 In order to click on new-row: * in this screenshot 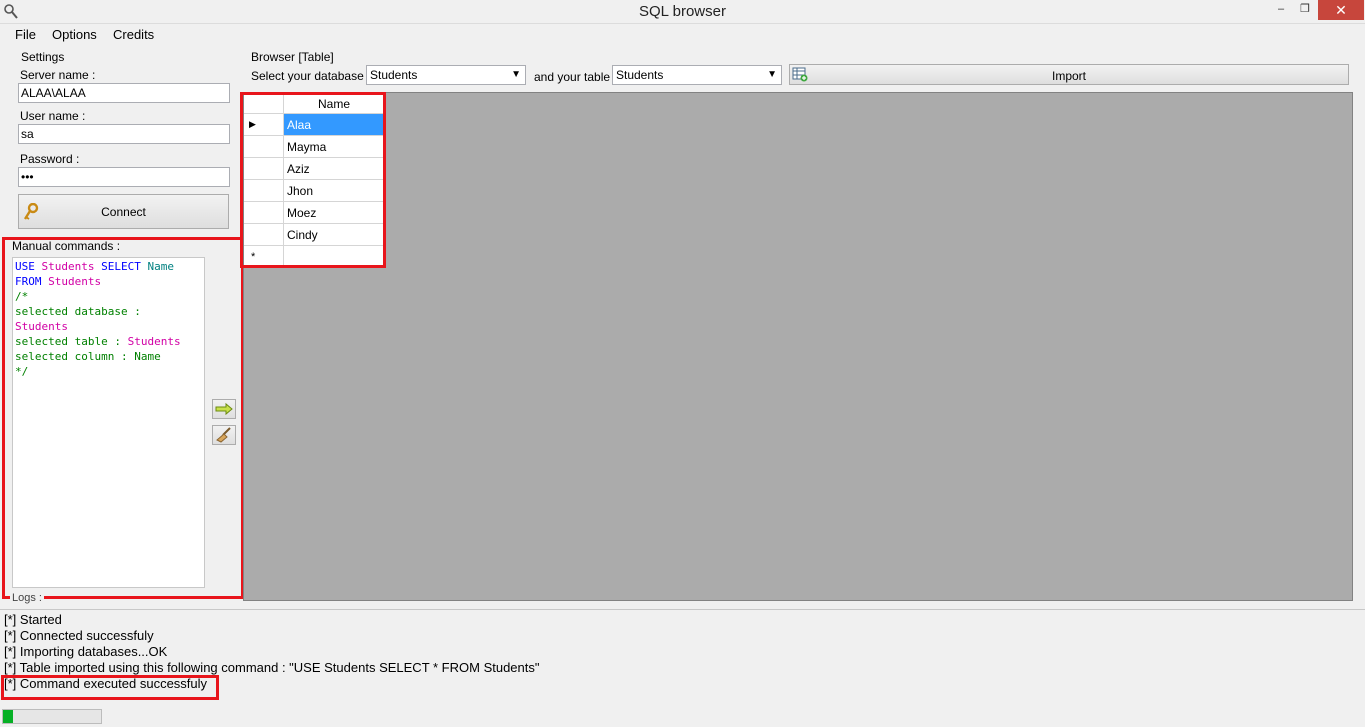, I will do `click(314, 257)`.